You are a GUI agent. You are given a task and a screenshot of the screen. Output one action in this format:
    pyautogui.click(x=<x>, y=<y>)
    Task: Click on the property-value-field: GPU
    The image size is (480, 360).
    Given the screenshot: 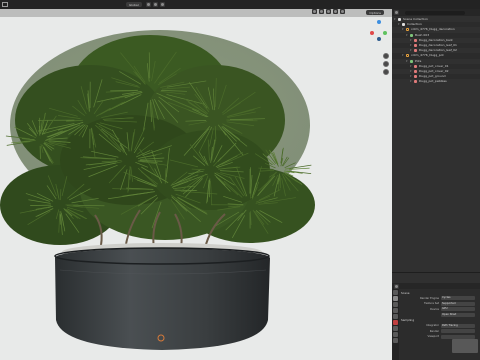 What is the action you would take?
    pyautogui.click(x=458, y=309)
    